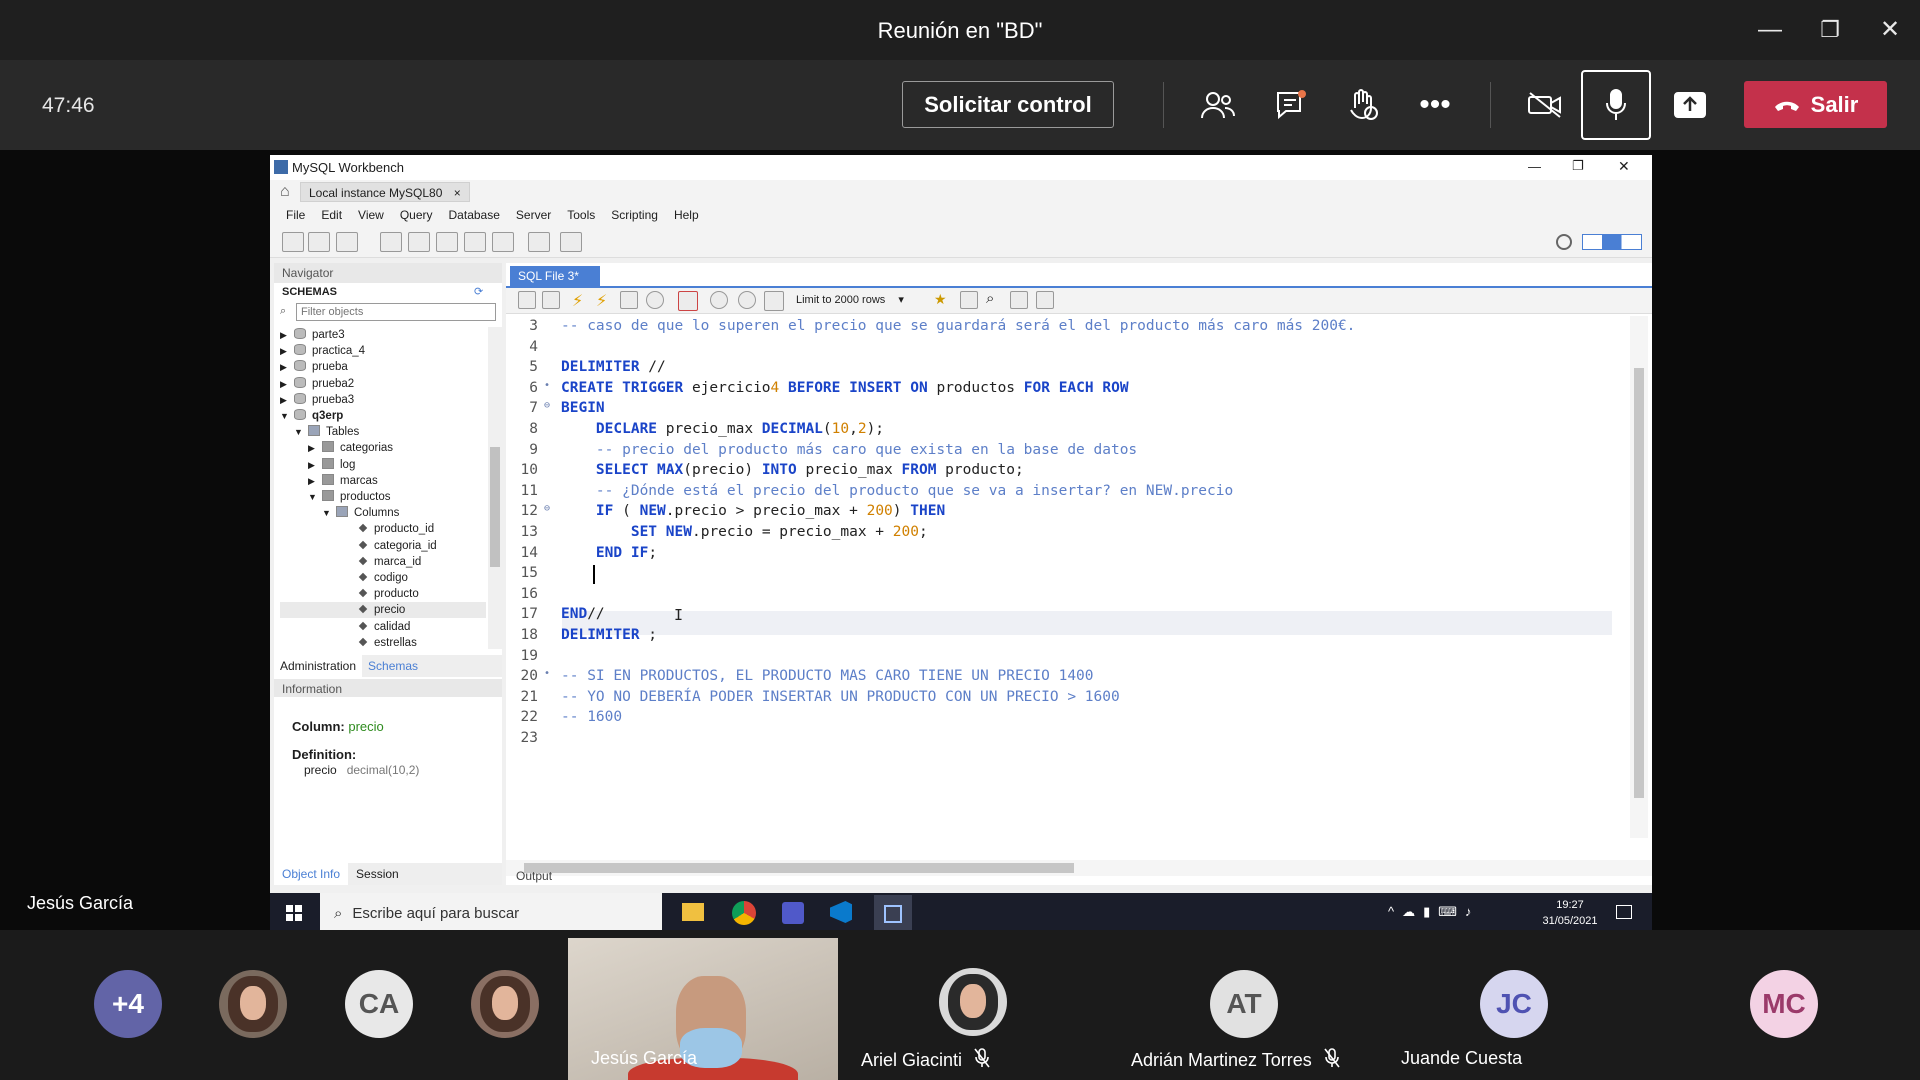  Describe the element at coordinates (1570, 913) in the screenshot. I see `taskbar-clock: 19:27 31/05/2021` at that location.